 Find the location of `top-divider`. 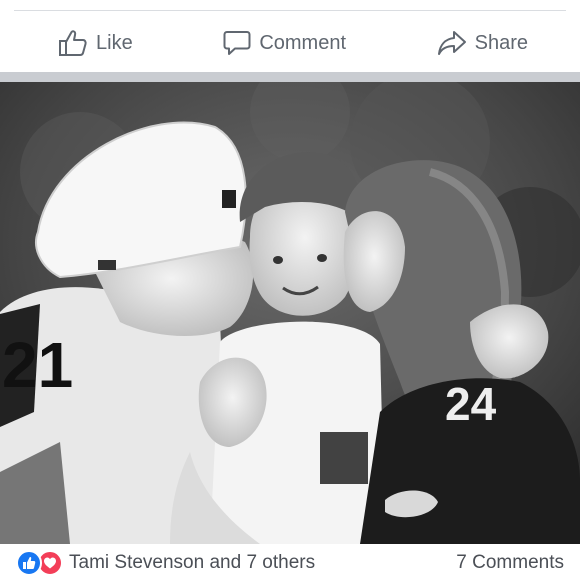

top-divider is located at coordinates (290, 10).